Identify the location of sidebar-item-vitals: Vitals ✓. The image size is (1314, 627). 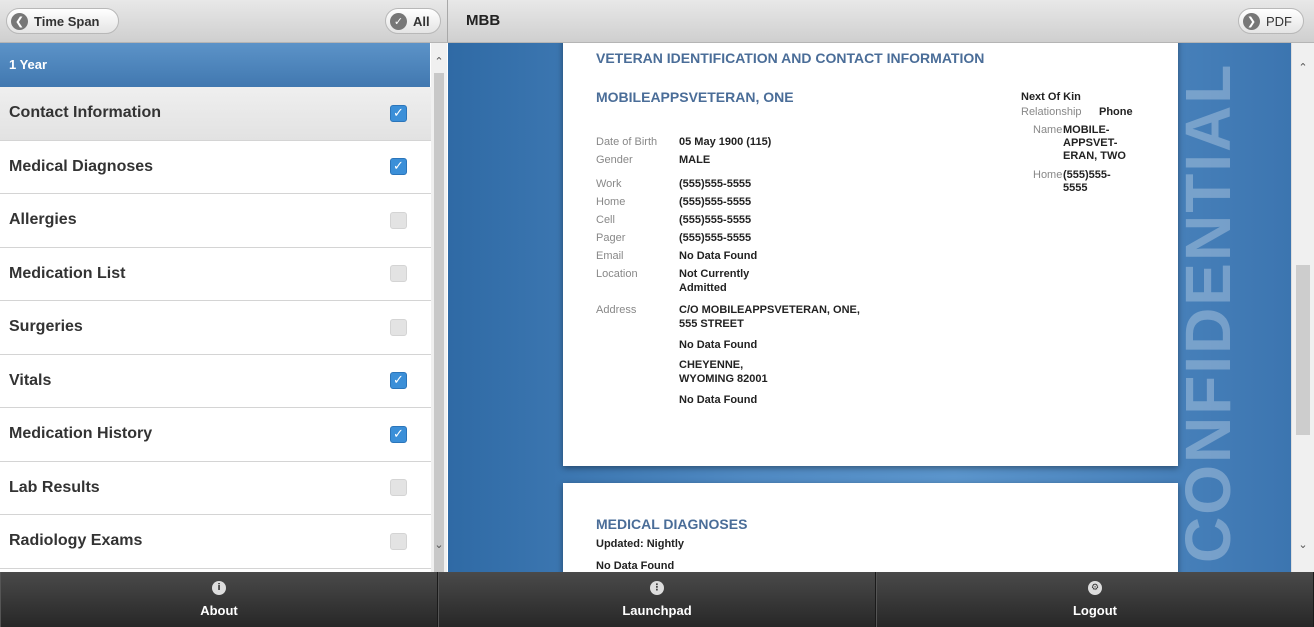
(215, 381).